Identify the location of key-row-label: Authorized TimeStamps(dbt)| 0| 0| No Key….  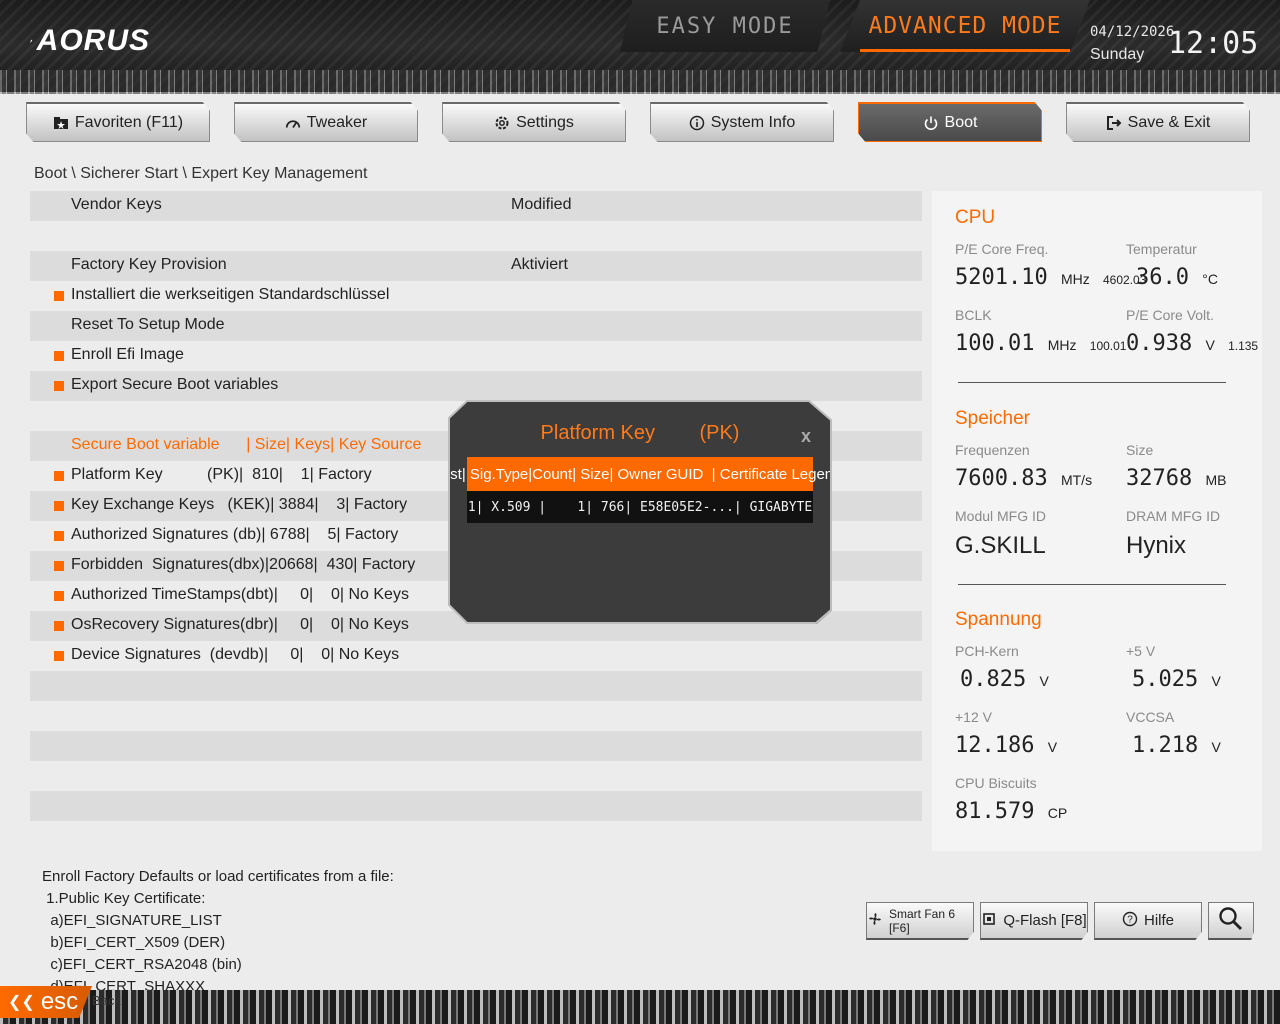
(240, 594).